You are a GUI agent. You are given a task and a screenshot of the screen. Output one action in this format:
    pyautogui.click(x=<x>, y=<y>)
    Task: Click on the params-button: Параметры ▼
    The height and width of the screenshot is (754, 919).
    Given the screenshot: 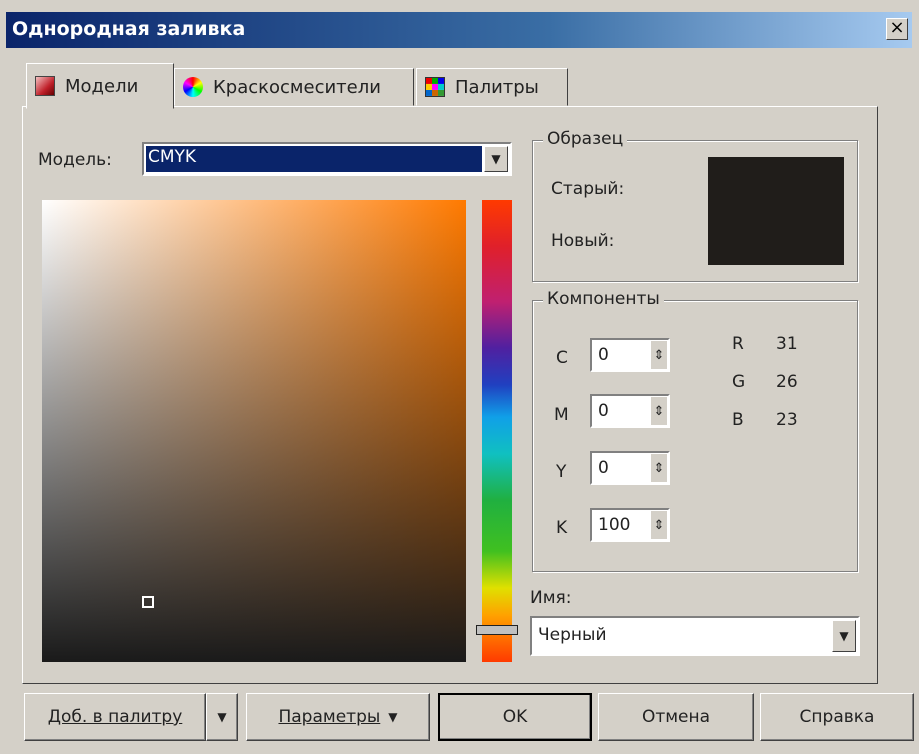 What is the action you would take?
    pyautogui.click(x=338, y=717)
    